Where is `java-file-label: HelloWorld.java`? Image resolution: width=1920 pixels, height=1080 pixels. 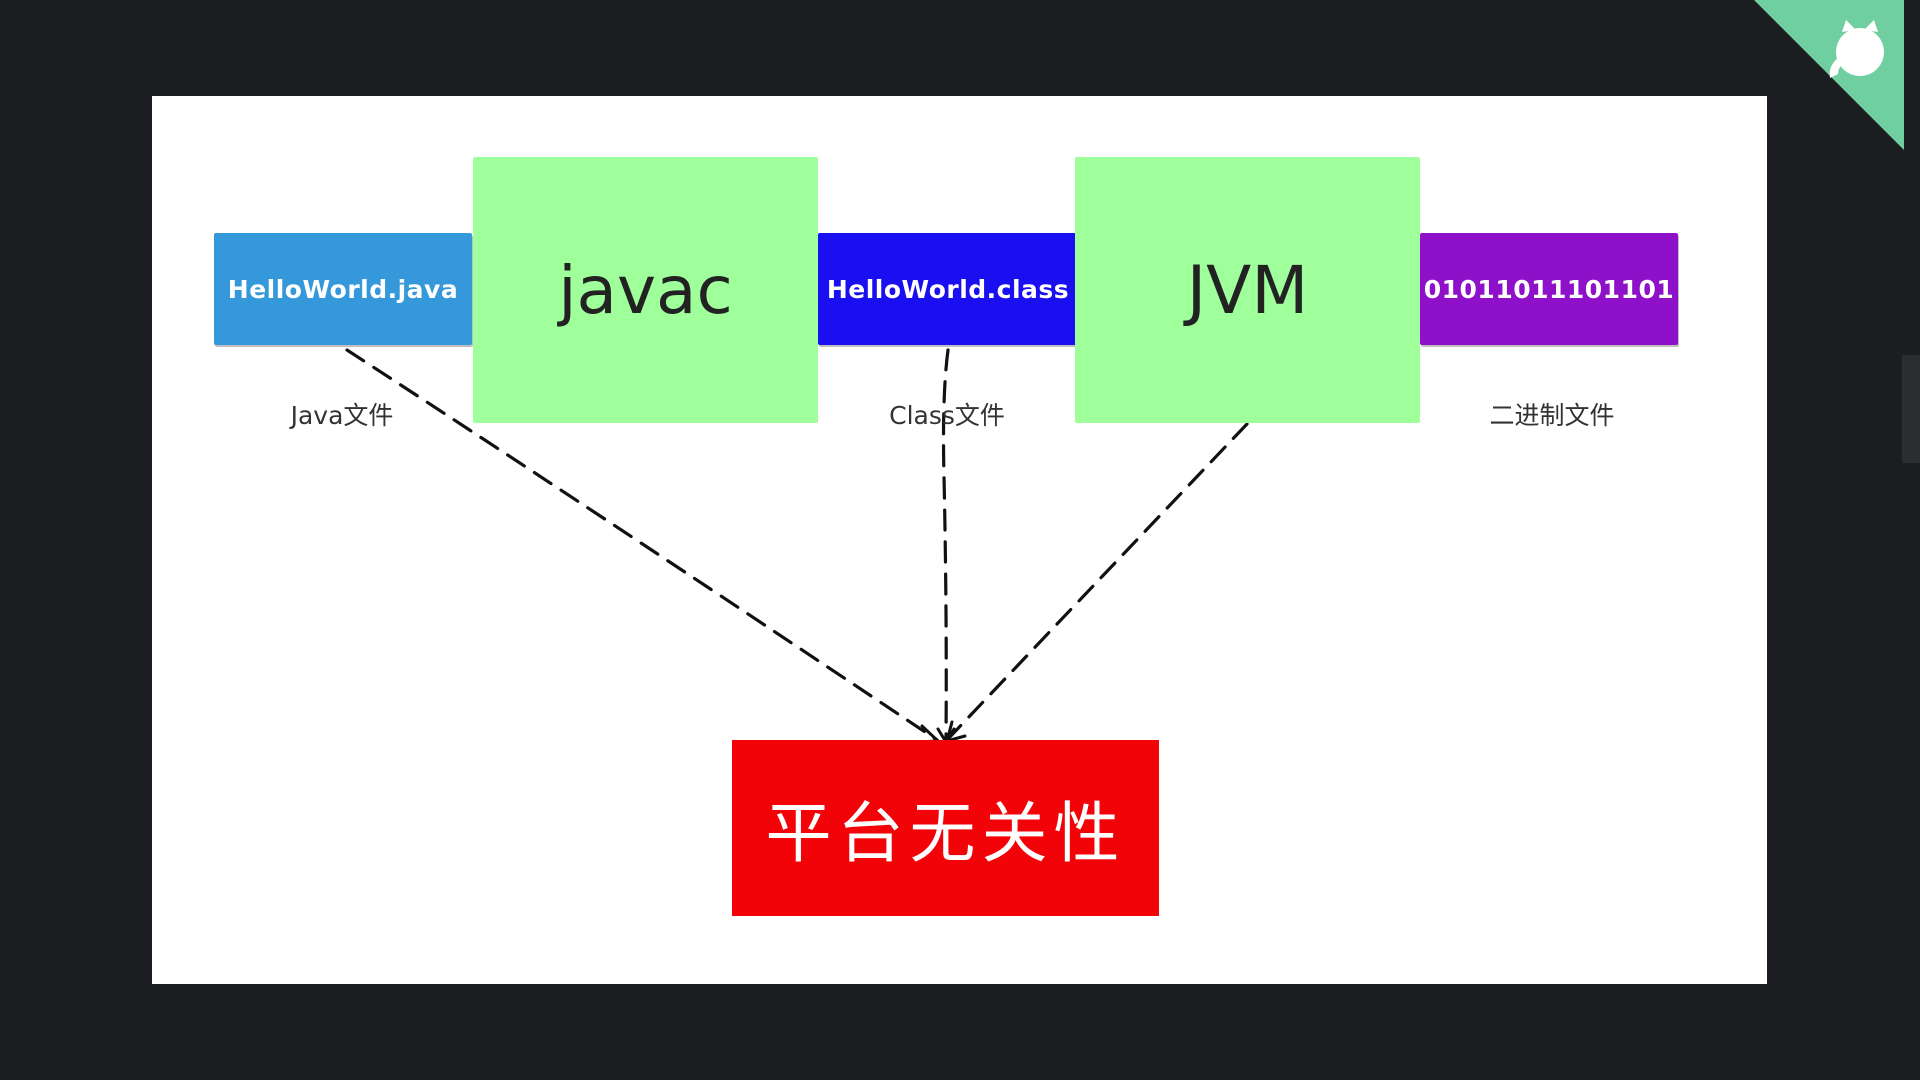 java-file-label: HelloWorld.java is located at coordinates (343, 289).